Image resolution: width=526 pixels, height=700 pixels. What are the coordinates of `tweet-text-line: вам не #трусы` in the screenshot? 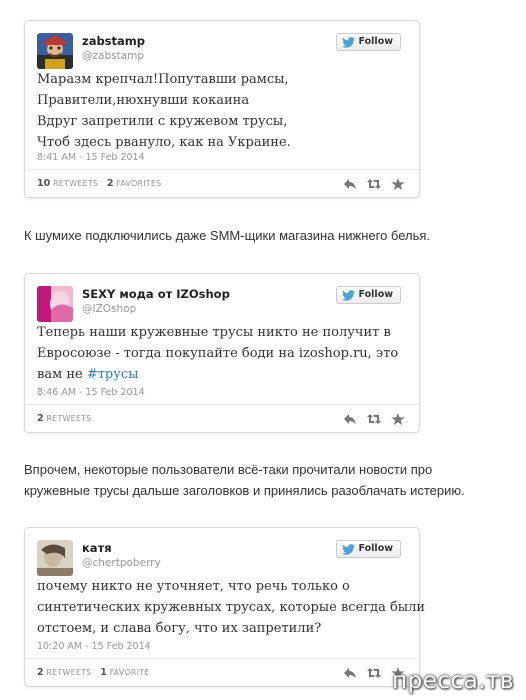 It's located at (223, 374).